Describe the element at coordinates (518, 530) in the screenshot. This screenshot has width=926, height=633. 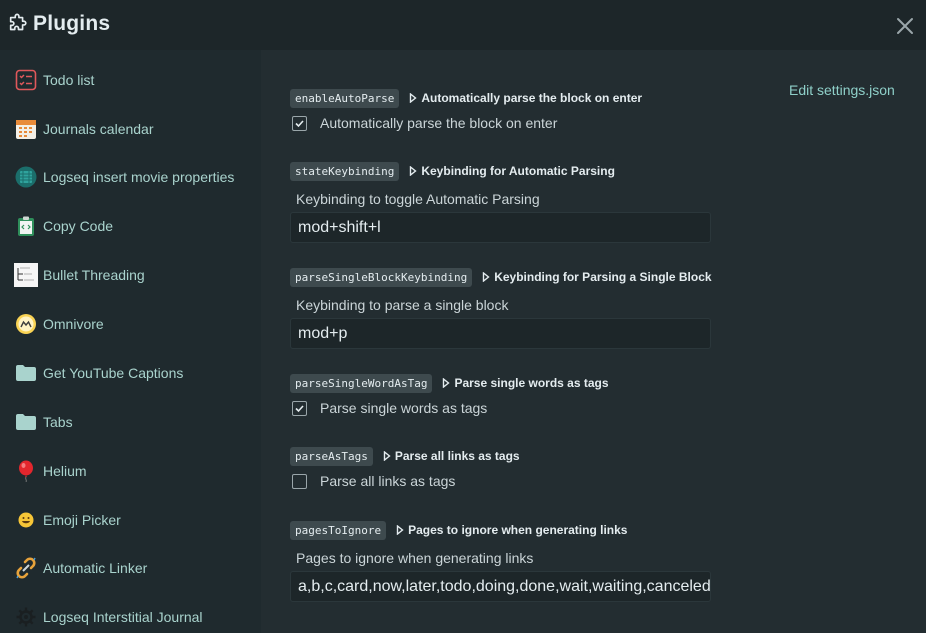
I see `setting-heading: Pages to ignore when generating links` at that location.